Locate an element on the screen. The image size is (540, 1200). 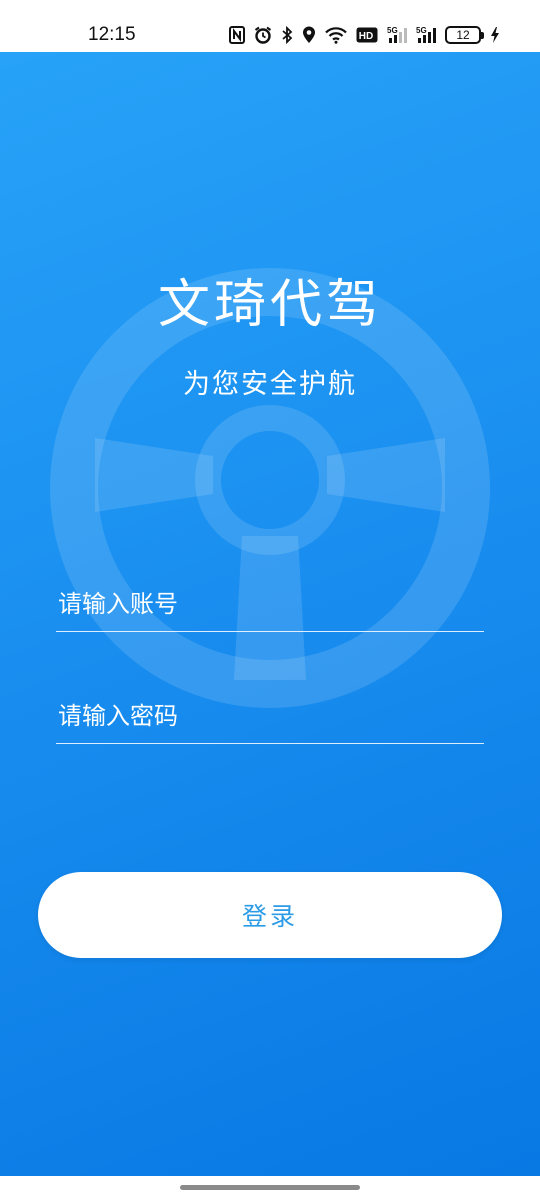
nfc-icon is located at coordinates (237, 35).